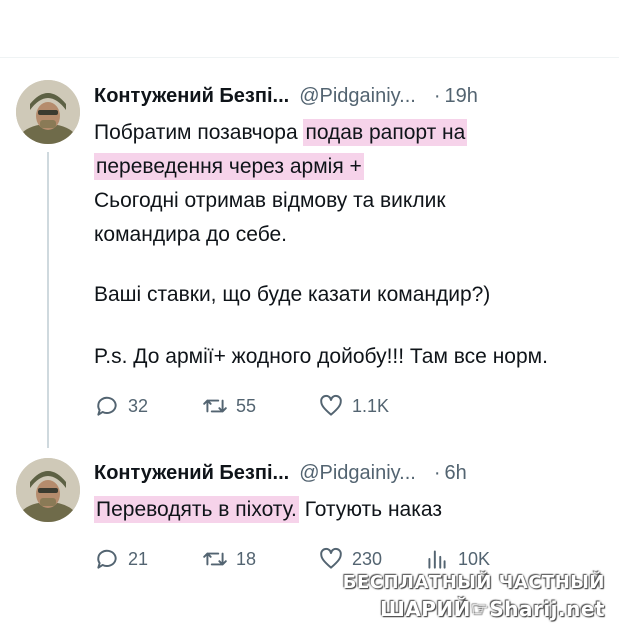 The width and height of the screenshot is (619, 637). I want to click on retweet-button: 18, so click(229, 559).